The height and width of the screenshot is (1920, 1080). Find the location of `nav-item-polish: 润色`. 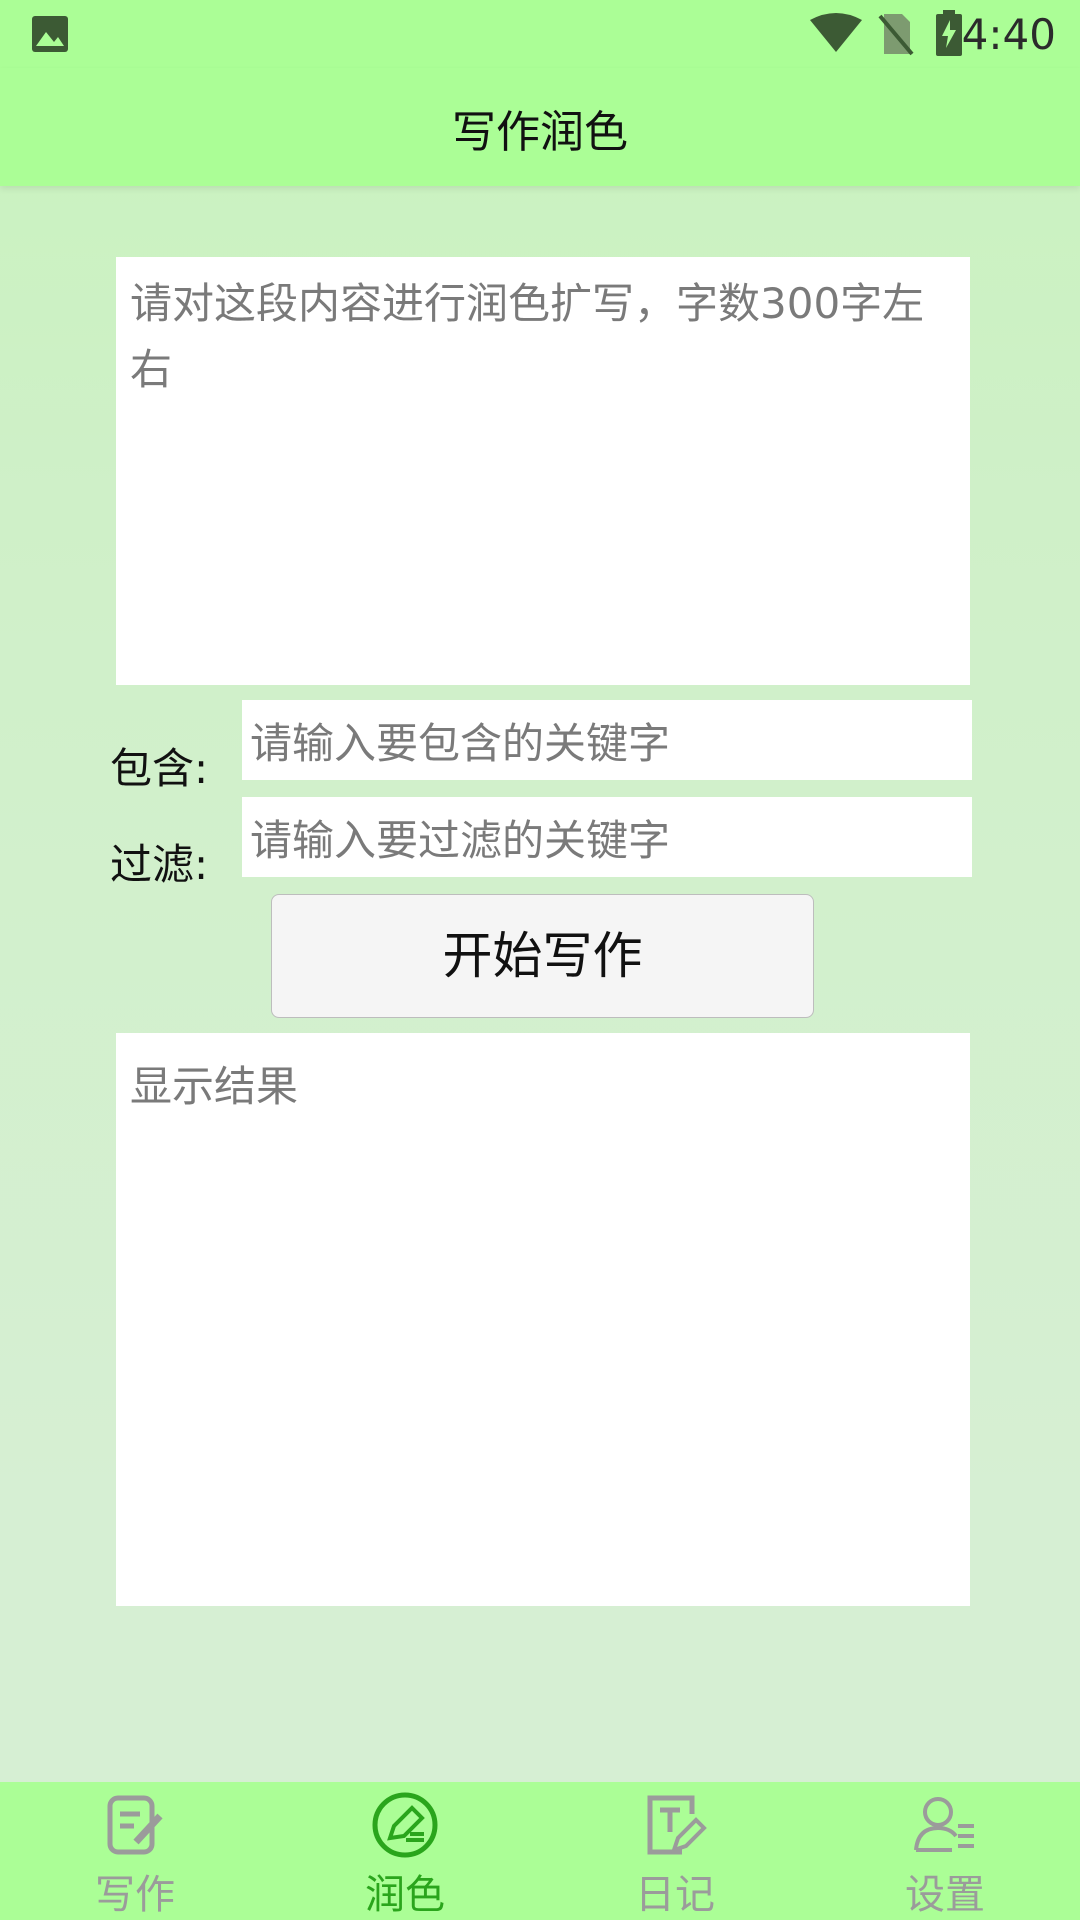

nav-item-polish: 润色 is located at coordinates (405, 1851).